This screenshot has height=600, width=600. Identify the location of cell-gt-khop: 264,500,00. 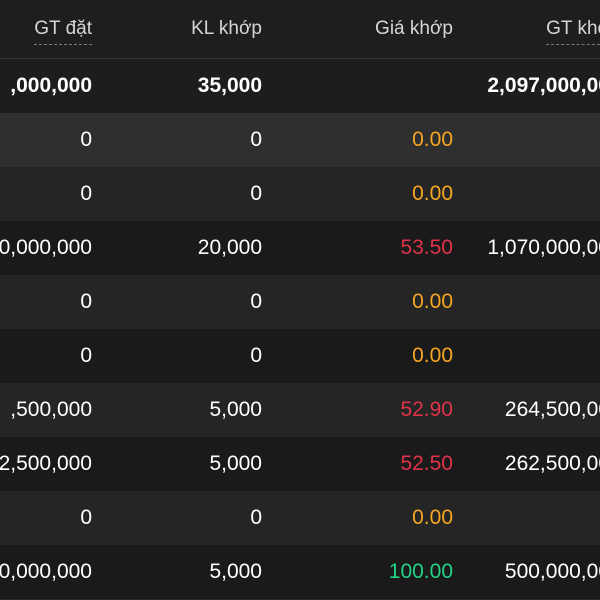
(552, 409).